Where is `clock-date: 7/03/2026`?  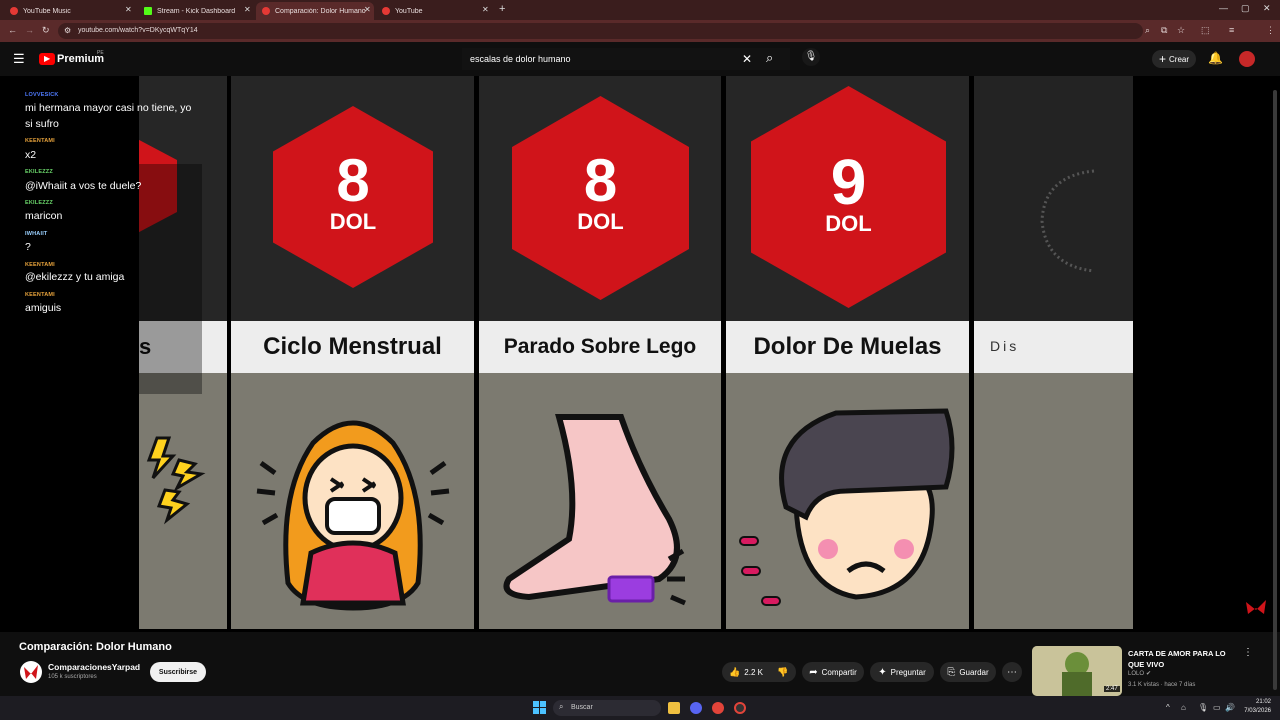 clock-date: 7/03/2026 is located at coordinates (1253, 711).